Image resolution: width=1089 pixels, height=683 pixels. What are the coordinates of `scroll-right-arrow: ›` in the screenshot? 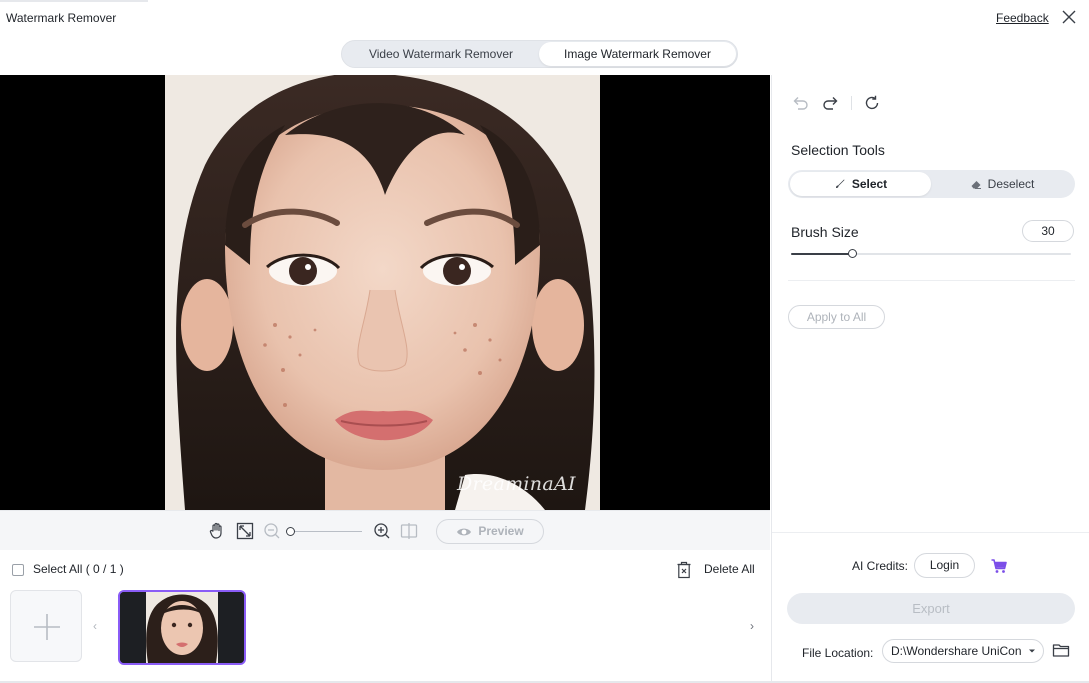 It's located at (752, 626).